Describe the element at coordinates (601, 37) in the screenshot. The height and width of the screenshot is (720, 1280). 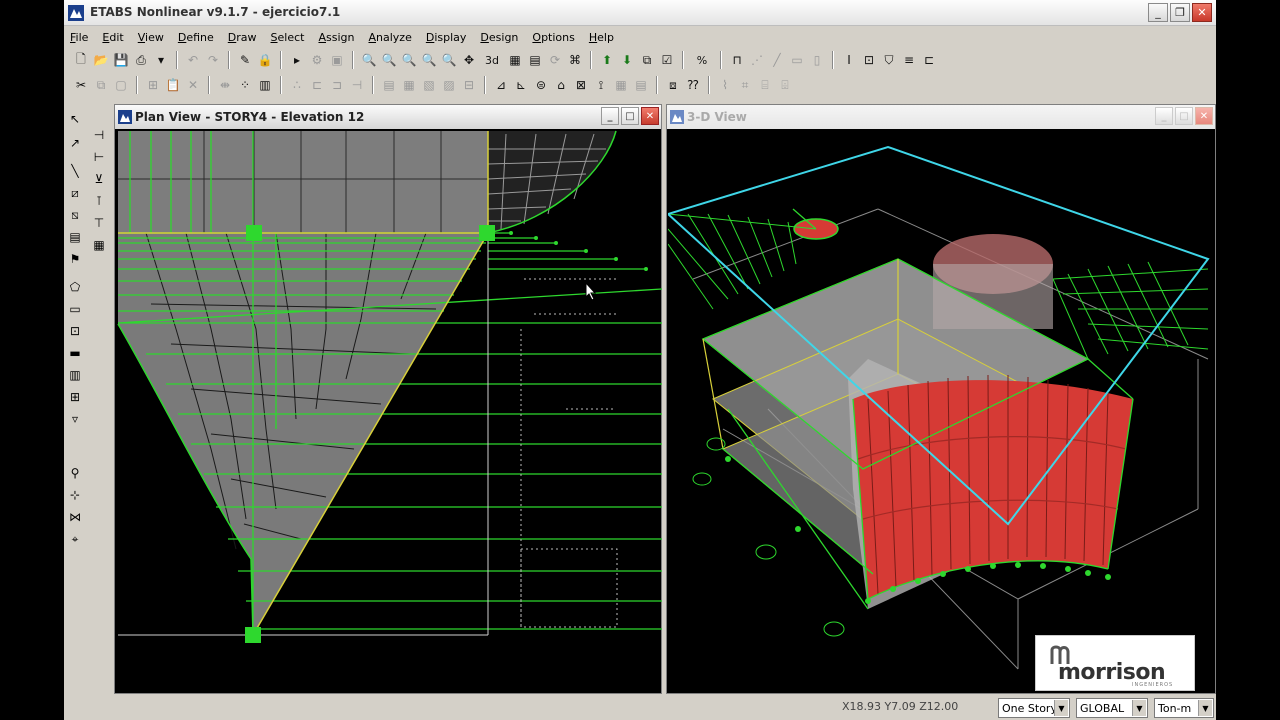
I see `menu-help: Help` at that location.